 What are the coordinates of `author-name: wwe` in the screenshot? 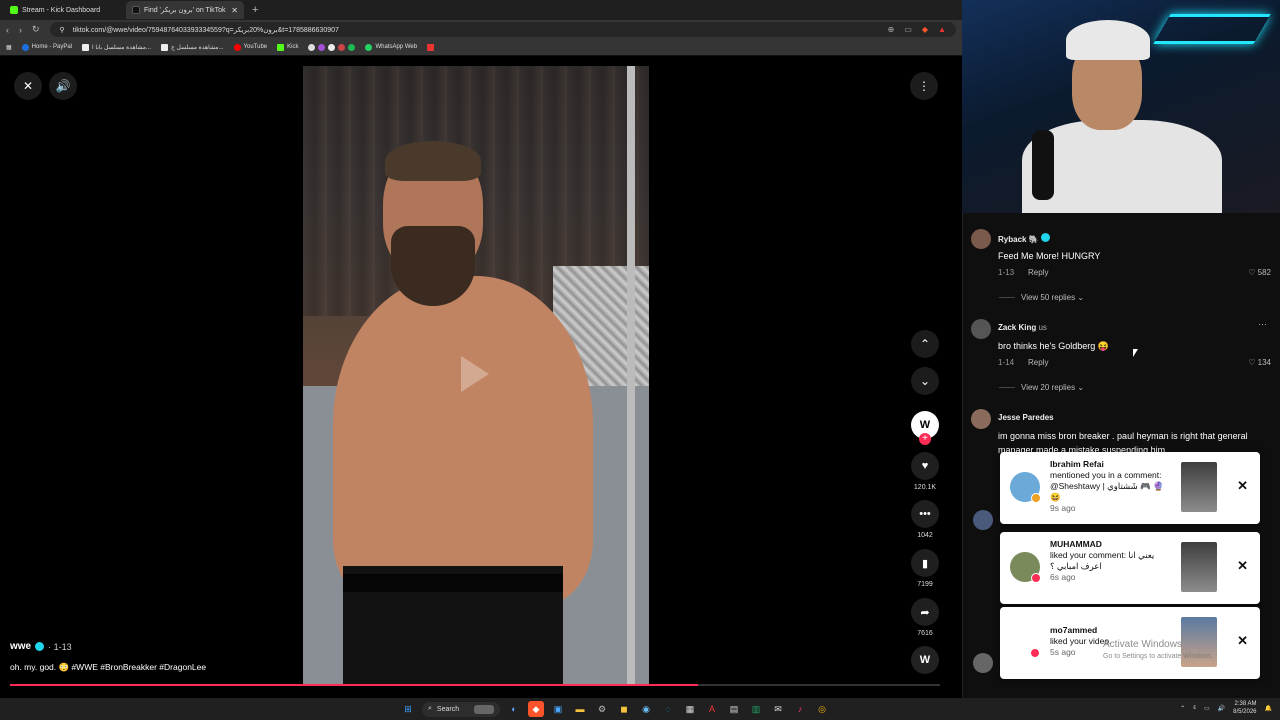 It's located at (20, 646).